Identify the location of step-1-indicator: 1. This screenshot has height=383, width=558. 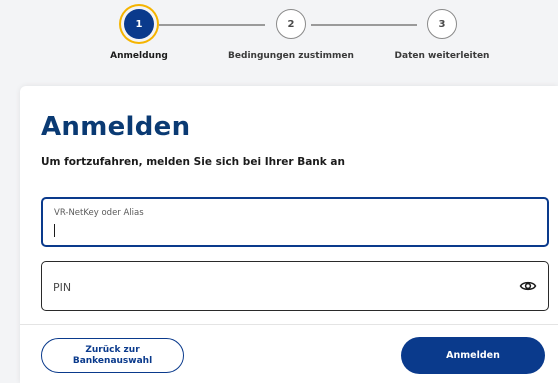
(139, 24).